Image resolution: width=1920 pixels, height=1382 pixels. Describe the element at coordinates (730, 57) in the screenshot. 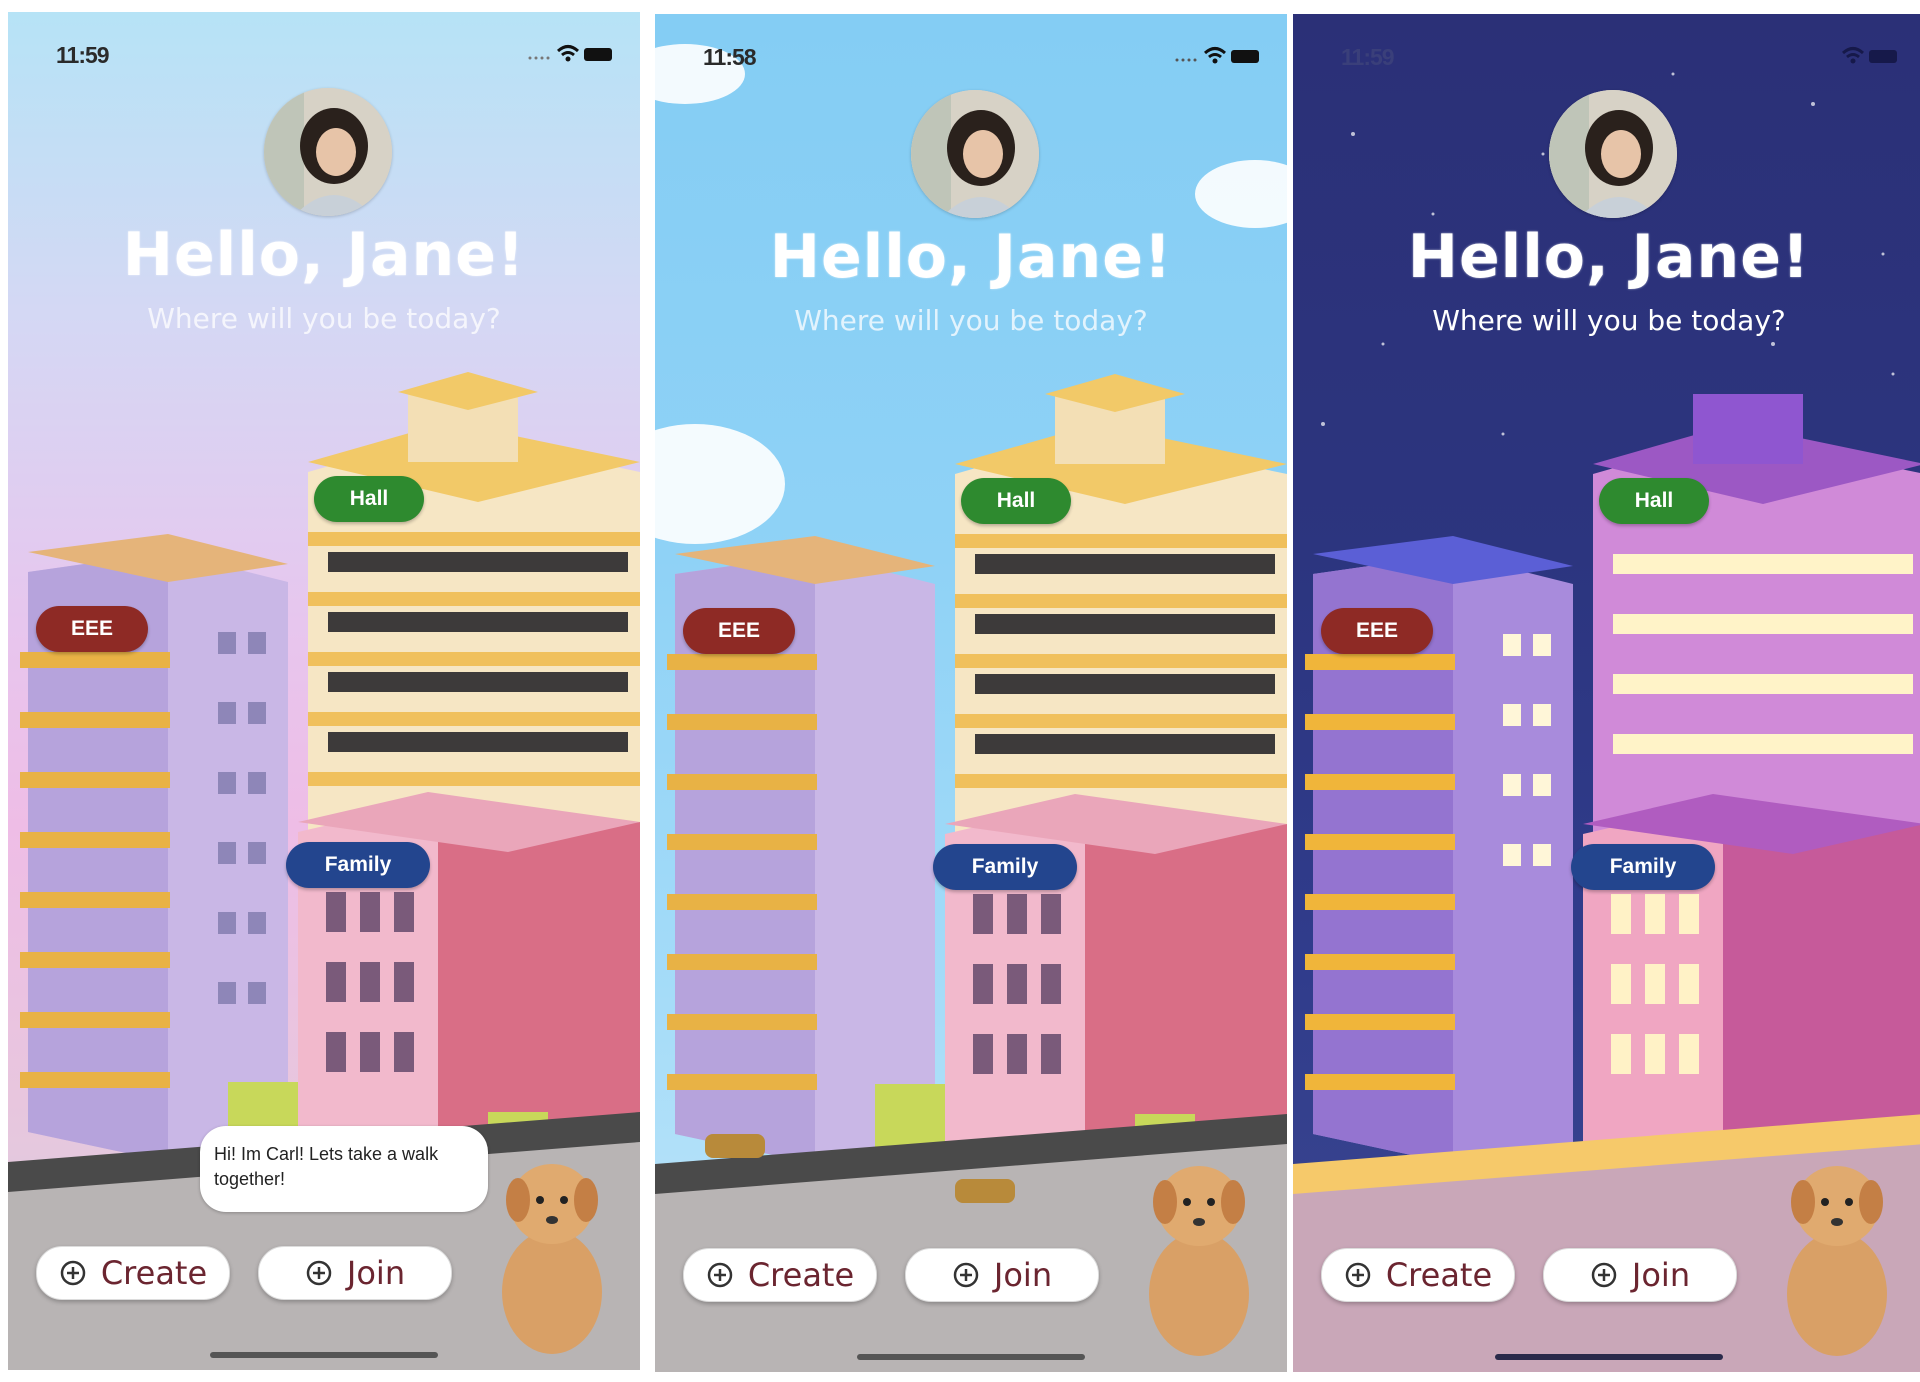

I see `status-time: 11:58` at that location.